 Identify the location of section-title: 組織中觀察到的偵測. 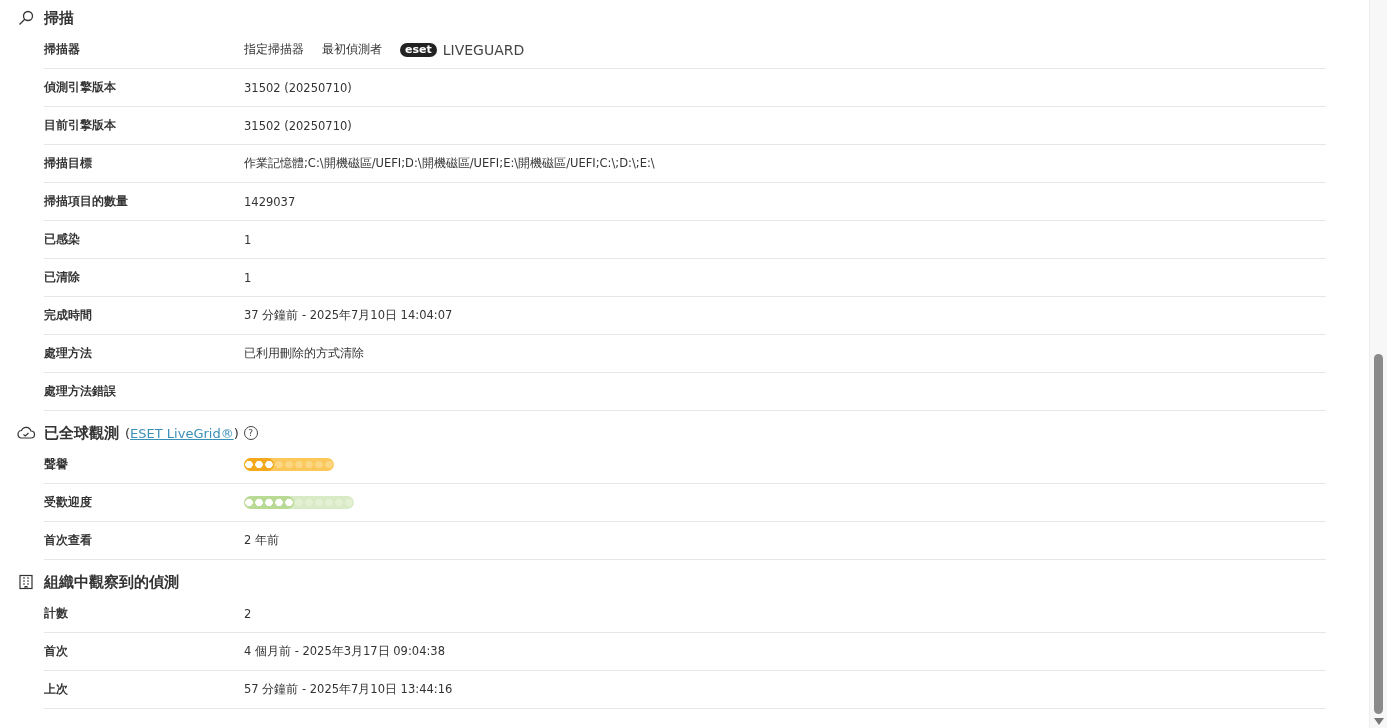
(111, 582).